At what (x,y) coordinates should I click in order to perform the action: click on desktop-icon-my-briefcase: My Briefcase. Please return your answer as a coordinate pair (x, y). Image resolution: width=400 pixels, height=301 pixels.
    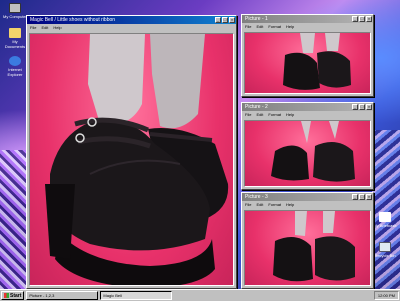
    Looking at the image, I should click on (385, 220).